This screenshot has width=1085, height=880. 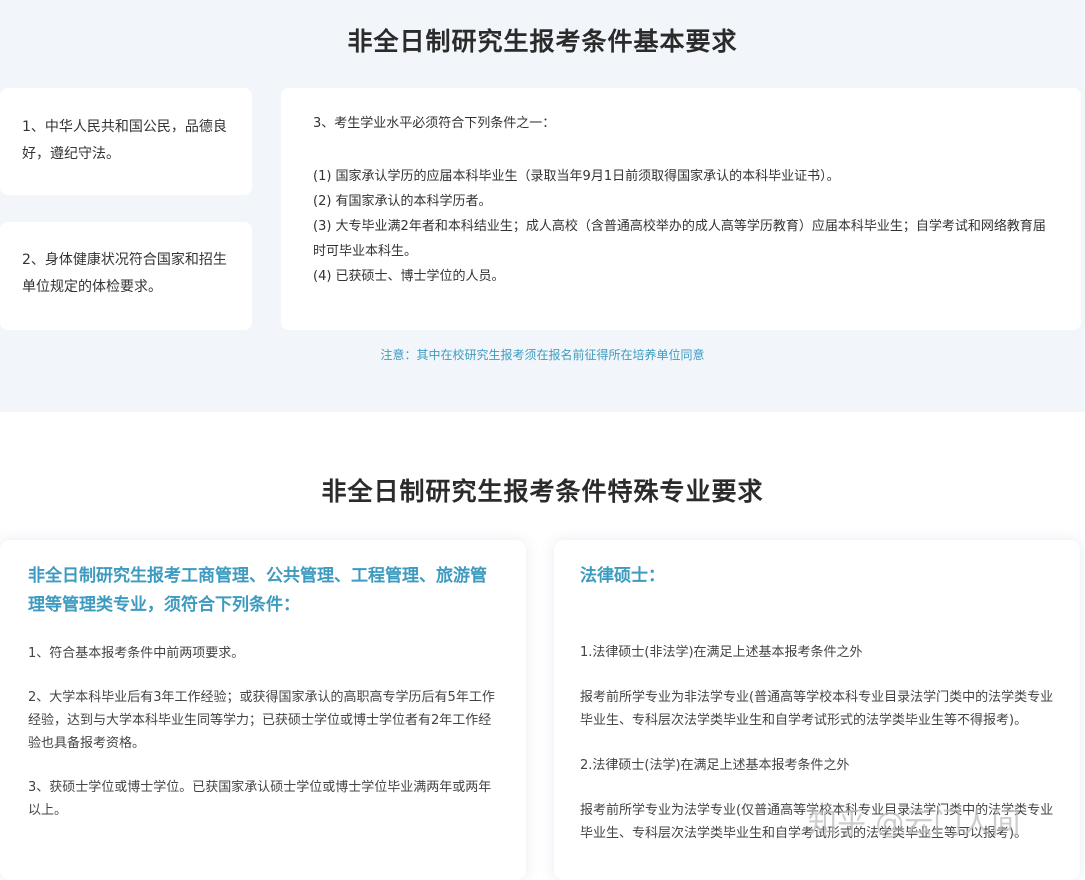 I want to click on enrolled-student-note: 注意：其中在校研究生报考须在报名前征得所在培养单位同意, so click(x=542, y=355).